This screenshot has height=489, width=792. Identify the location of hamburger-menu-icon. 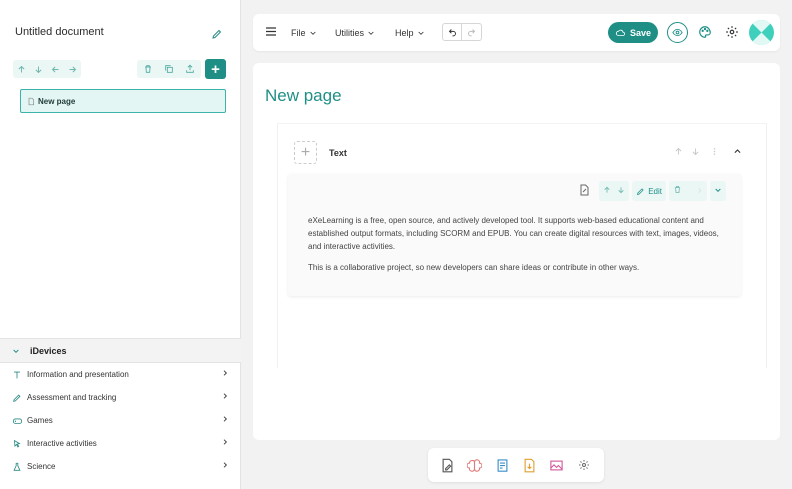
(271, 33).